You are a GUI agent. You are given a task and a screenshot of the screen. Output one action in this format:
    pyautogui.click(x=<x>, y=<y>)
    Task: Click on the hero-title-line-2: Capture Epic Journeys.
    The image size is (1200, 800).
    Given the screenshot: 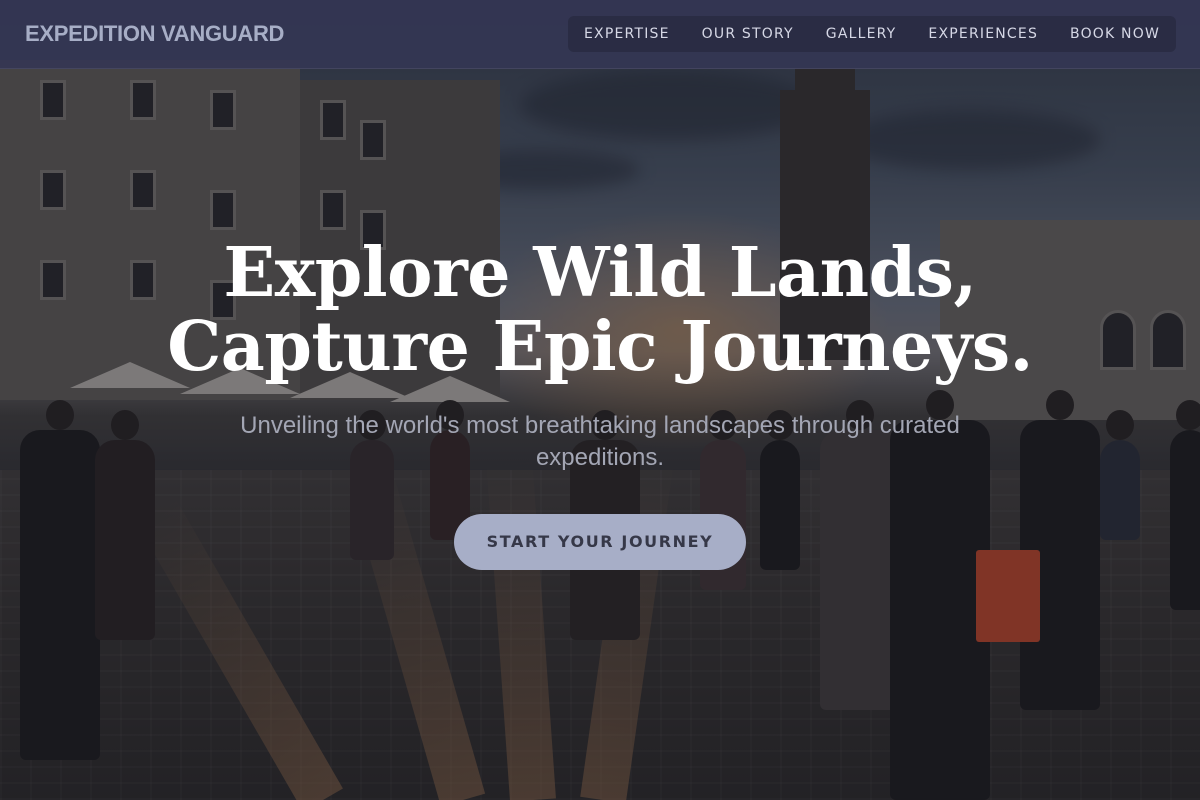 What is the action you would take?
    pyautogui.click(x=600, y=347)
    